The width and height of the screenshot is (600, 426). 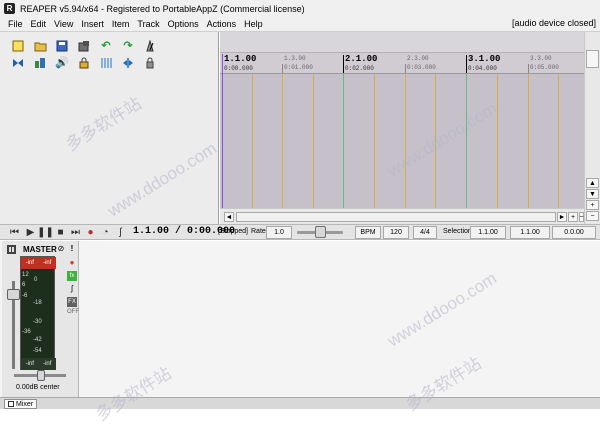 What do you see at coordinates (229, 217) in the screenshot?
I see `scroll-left-icon: ◄` at bounding box center [229, 217].